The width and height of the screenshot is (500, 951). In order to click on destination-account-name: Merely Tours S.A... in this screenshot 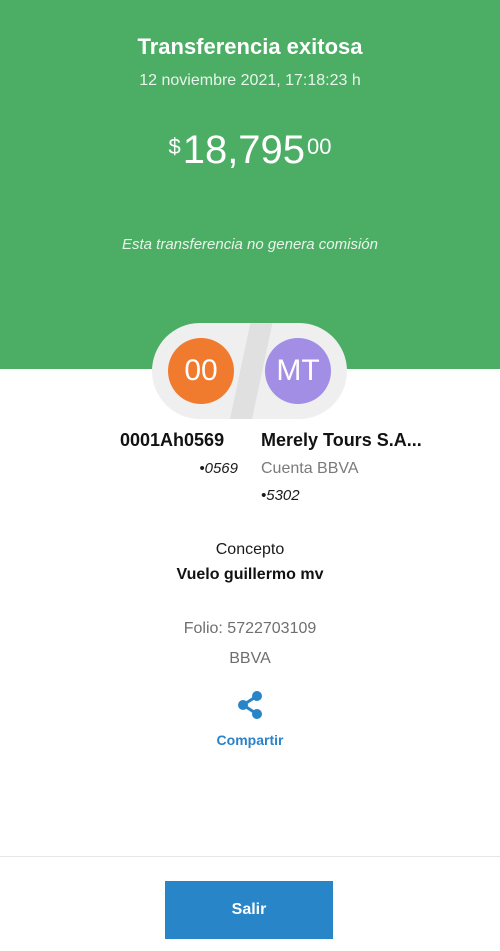, I will do `click(341, 440)`.